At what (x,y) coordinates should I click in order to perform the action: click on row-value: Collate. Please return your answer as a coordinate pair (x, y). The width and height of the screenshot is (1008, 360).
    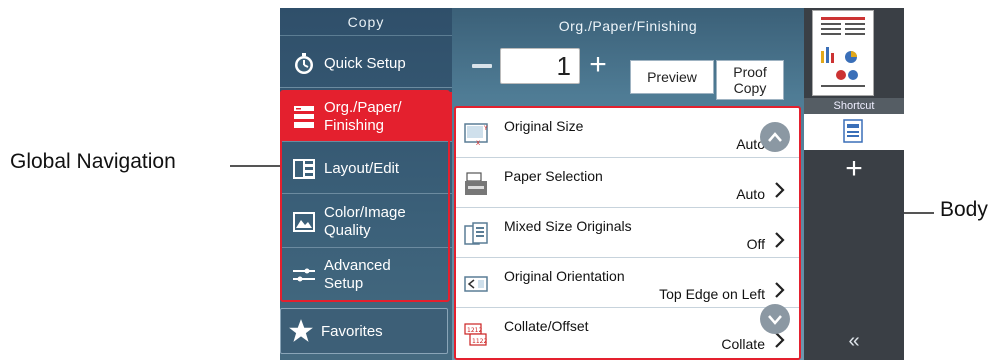
    Looking at the image, I should click on (743, 344).